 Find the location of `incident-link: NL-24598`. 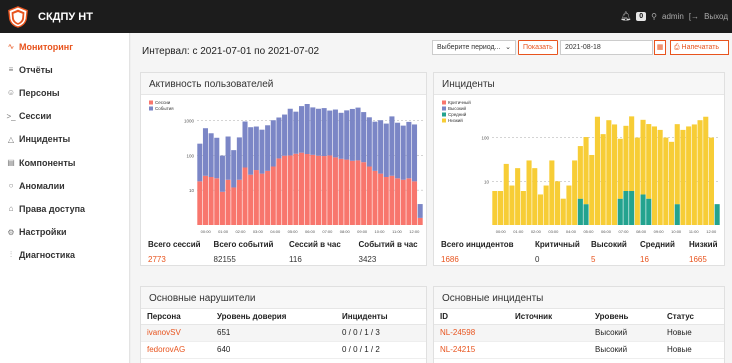

incident-link: NL-24598 is located at coordinates (471, 333).